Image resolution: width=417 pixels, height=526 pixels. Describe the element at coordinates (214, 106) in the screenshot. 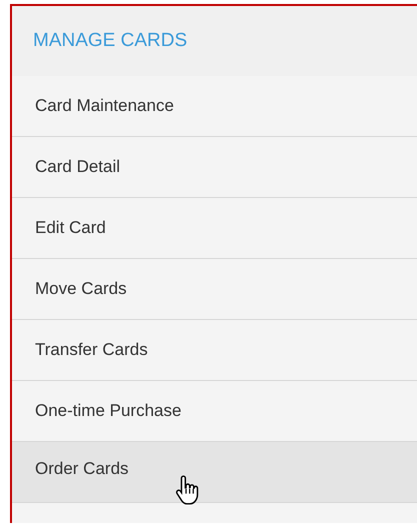

I see `menu-item: Card Maintenance` at that location.